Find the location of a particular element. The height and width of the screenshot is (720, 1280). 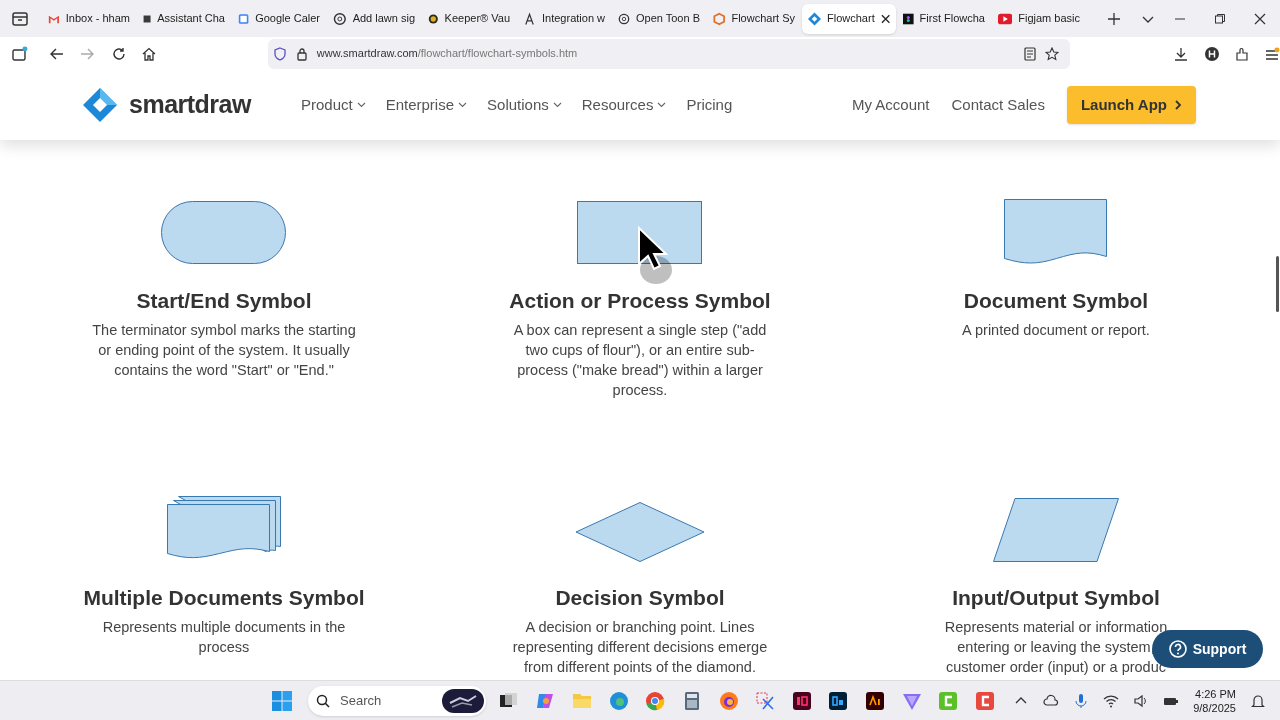

home-icon is located at coordinates (148, 53).